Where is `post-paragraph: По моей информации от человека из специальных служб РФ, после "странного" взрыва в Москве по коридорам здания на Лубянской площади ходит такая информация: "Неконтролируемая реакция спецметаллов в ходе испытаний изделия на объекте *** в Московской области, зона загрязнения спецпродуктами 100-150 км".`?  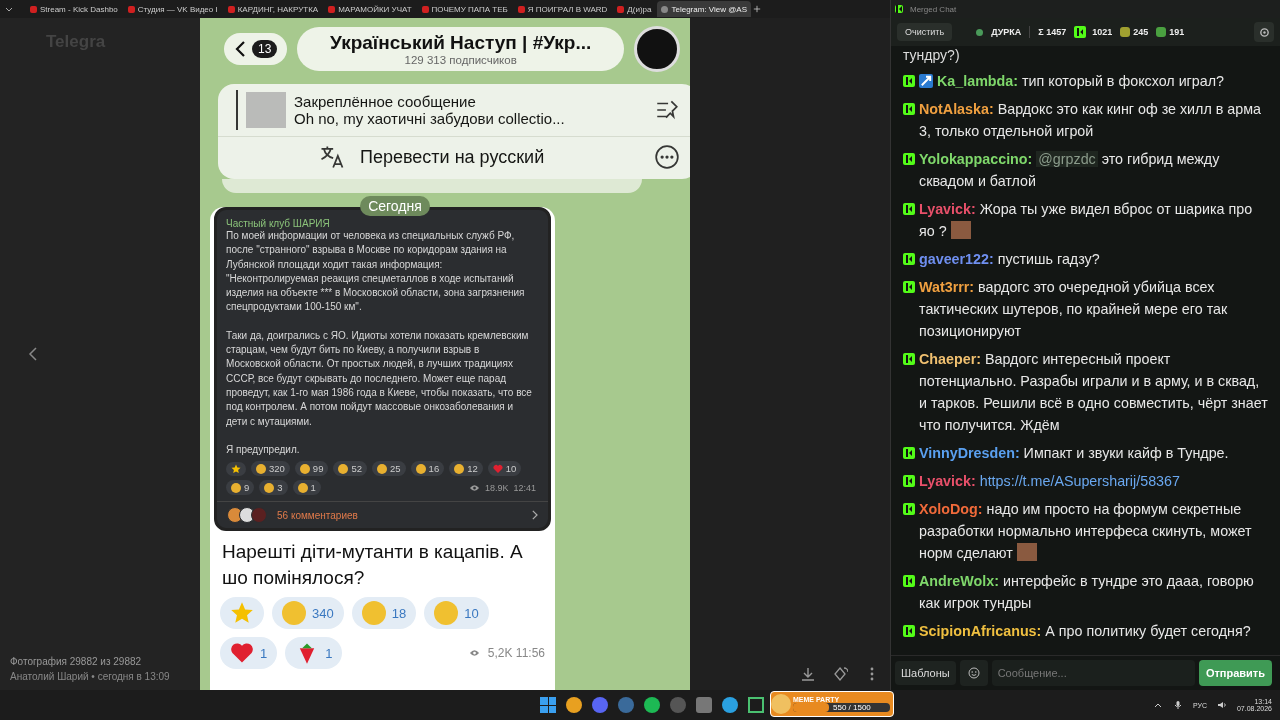
post-paragraph: По моей информации от человека из специальных служб РФ, после "странного" взрыва в Москве по коридорам здания на Лубянской площади ходит такая информация: "Неконтролируемая реакция спецметаллов в ходе испытаний изделия на объекте *** в Московской области, зона загрязнения спецпродуктами 100-150 км". is located at coordinates (376, 272).